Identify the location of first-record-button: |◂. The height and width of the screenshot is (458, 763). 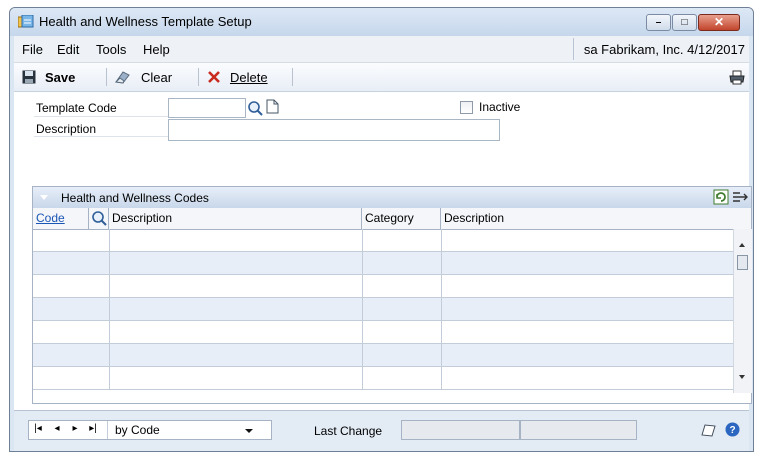
(38, 428).